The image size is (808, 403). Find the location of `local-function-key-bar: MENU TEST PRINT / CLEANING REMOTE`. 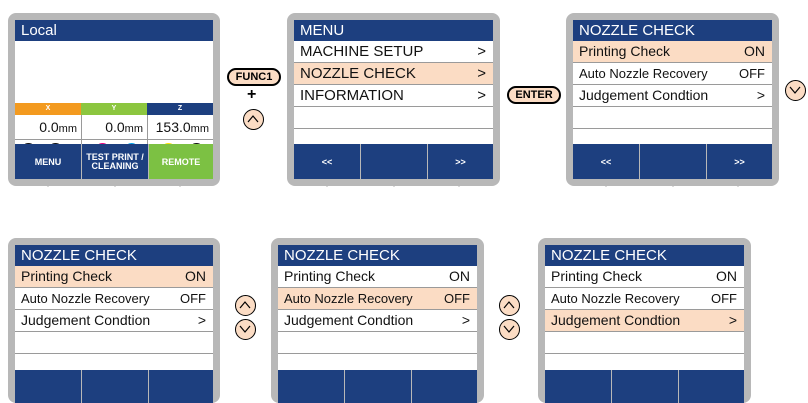

local-function-key-bar: MENU TEST PRINT / CLEANING REMOTE is located at coordinates (114, 161).